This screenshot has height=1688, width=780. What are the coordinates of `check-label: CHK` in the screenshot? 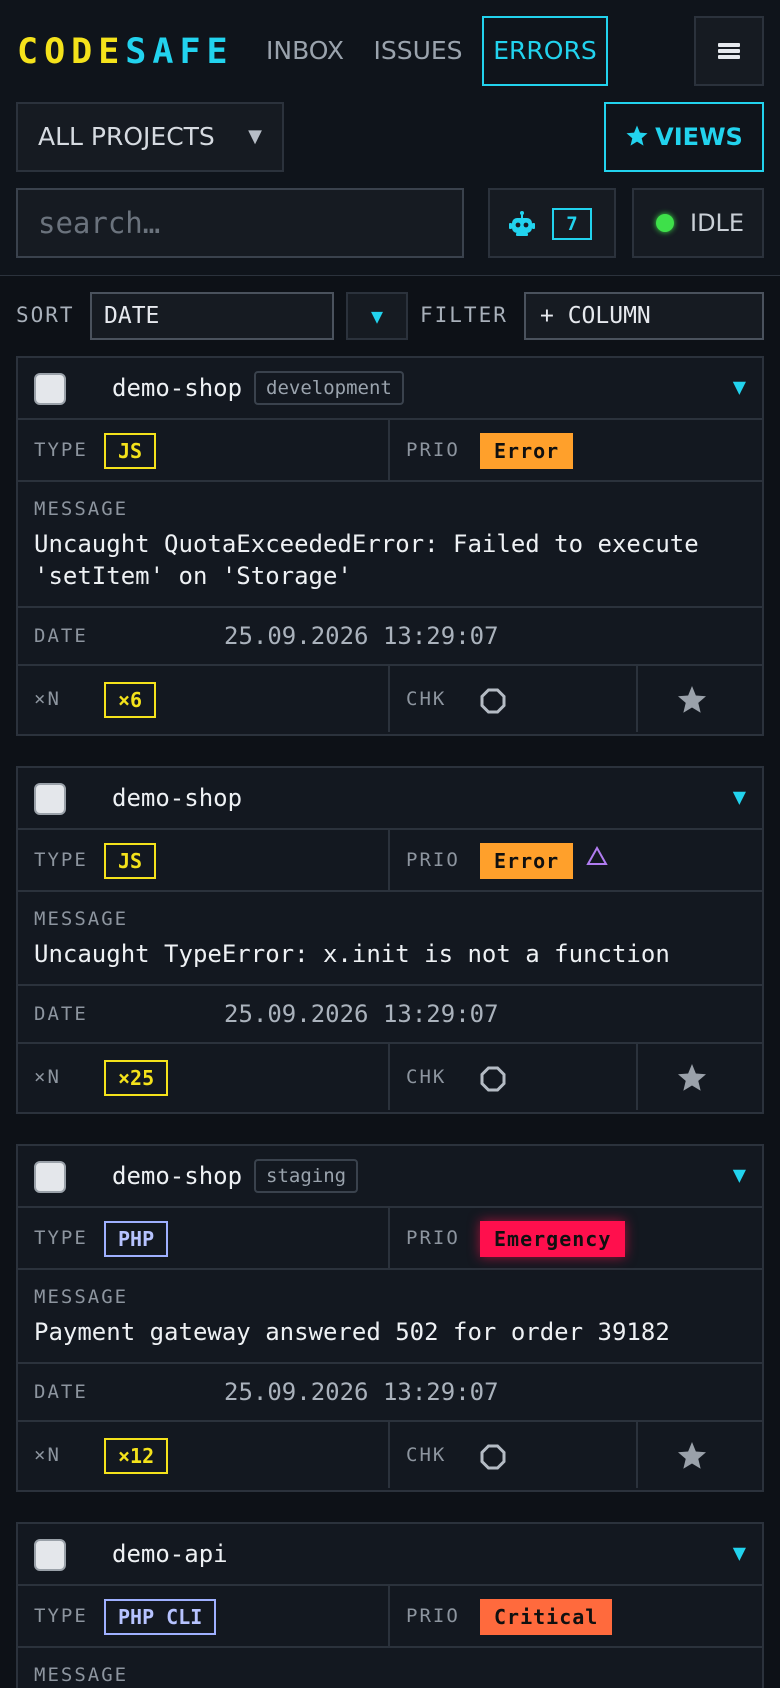 It's located at (426, 699).